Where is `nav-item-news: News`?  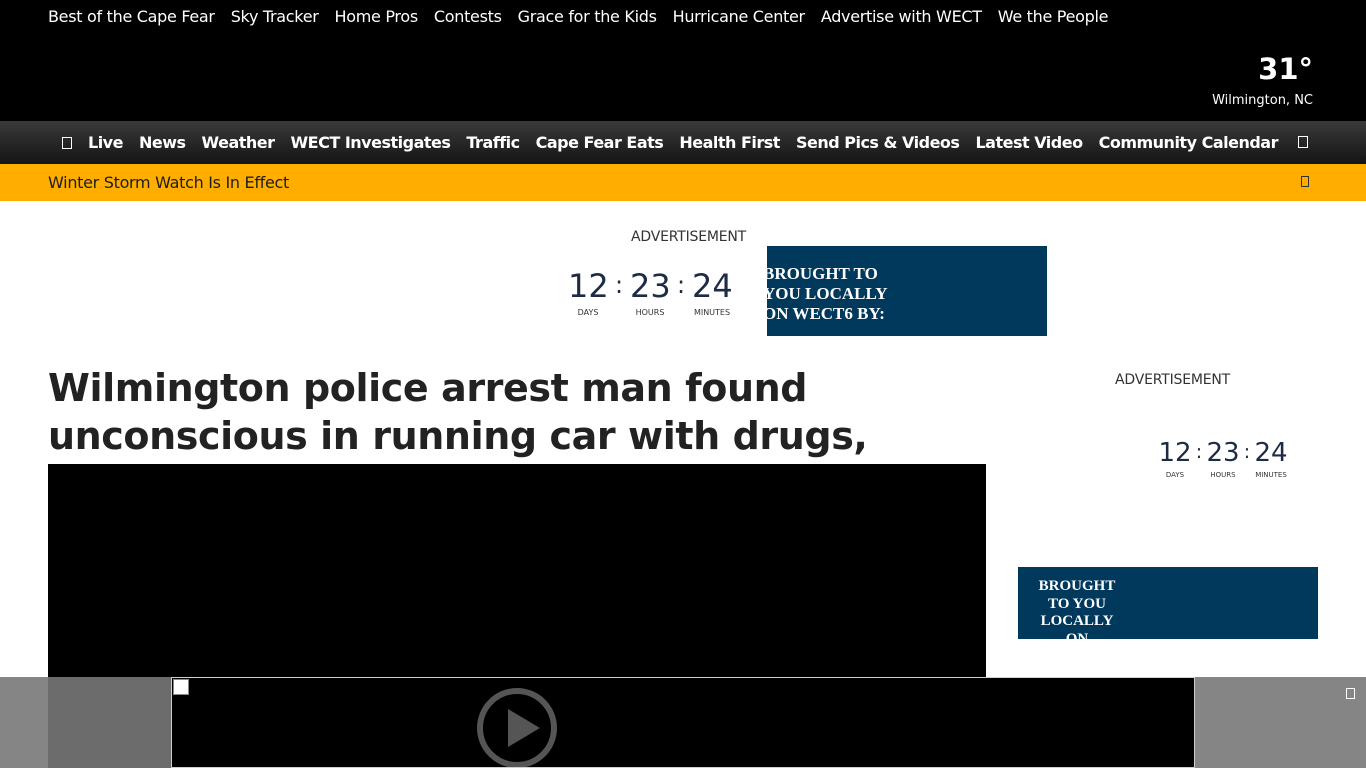
nav-item-news: News is located at coordinates (162, 142).